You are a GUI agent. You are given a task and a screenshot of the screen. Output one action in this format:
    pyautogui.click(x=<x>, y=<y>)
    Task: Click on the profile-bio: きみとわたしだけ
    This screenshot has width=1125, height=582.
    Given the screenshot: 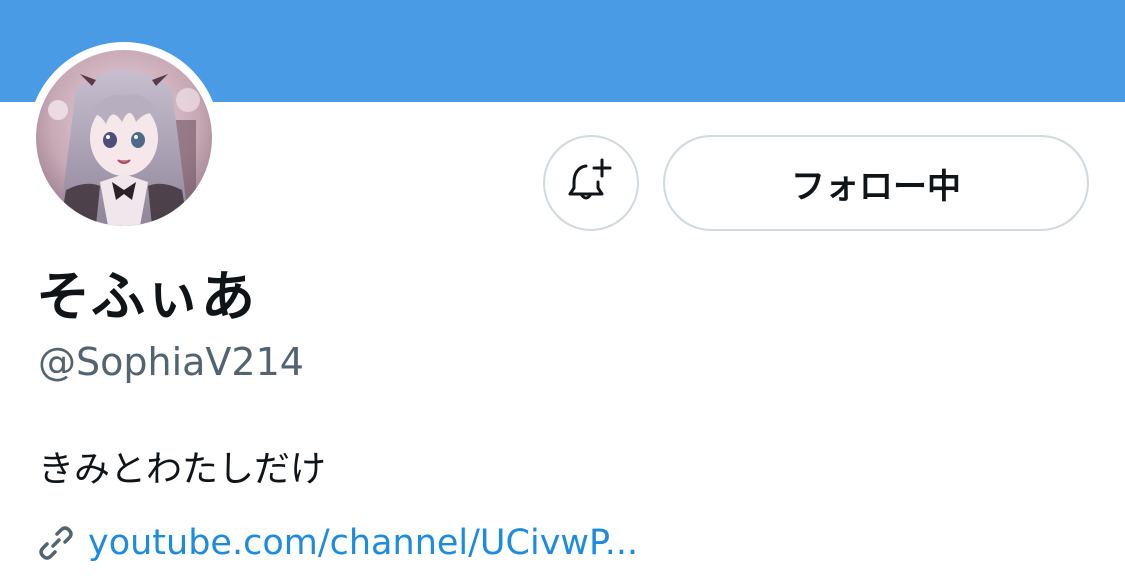 What is the action you would take?
    pyautogui.click(x=182, y=469)
    